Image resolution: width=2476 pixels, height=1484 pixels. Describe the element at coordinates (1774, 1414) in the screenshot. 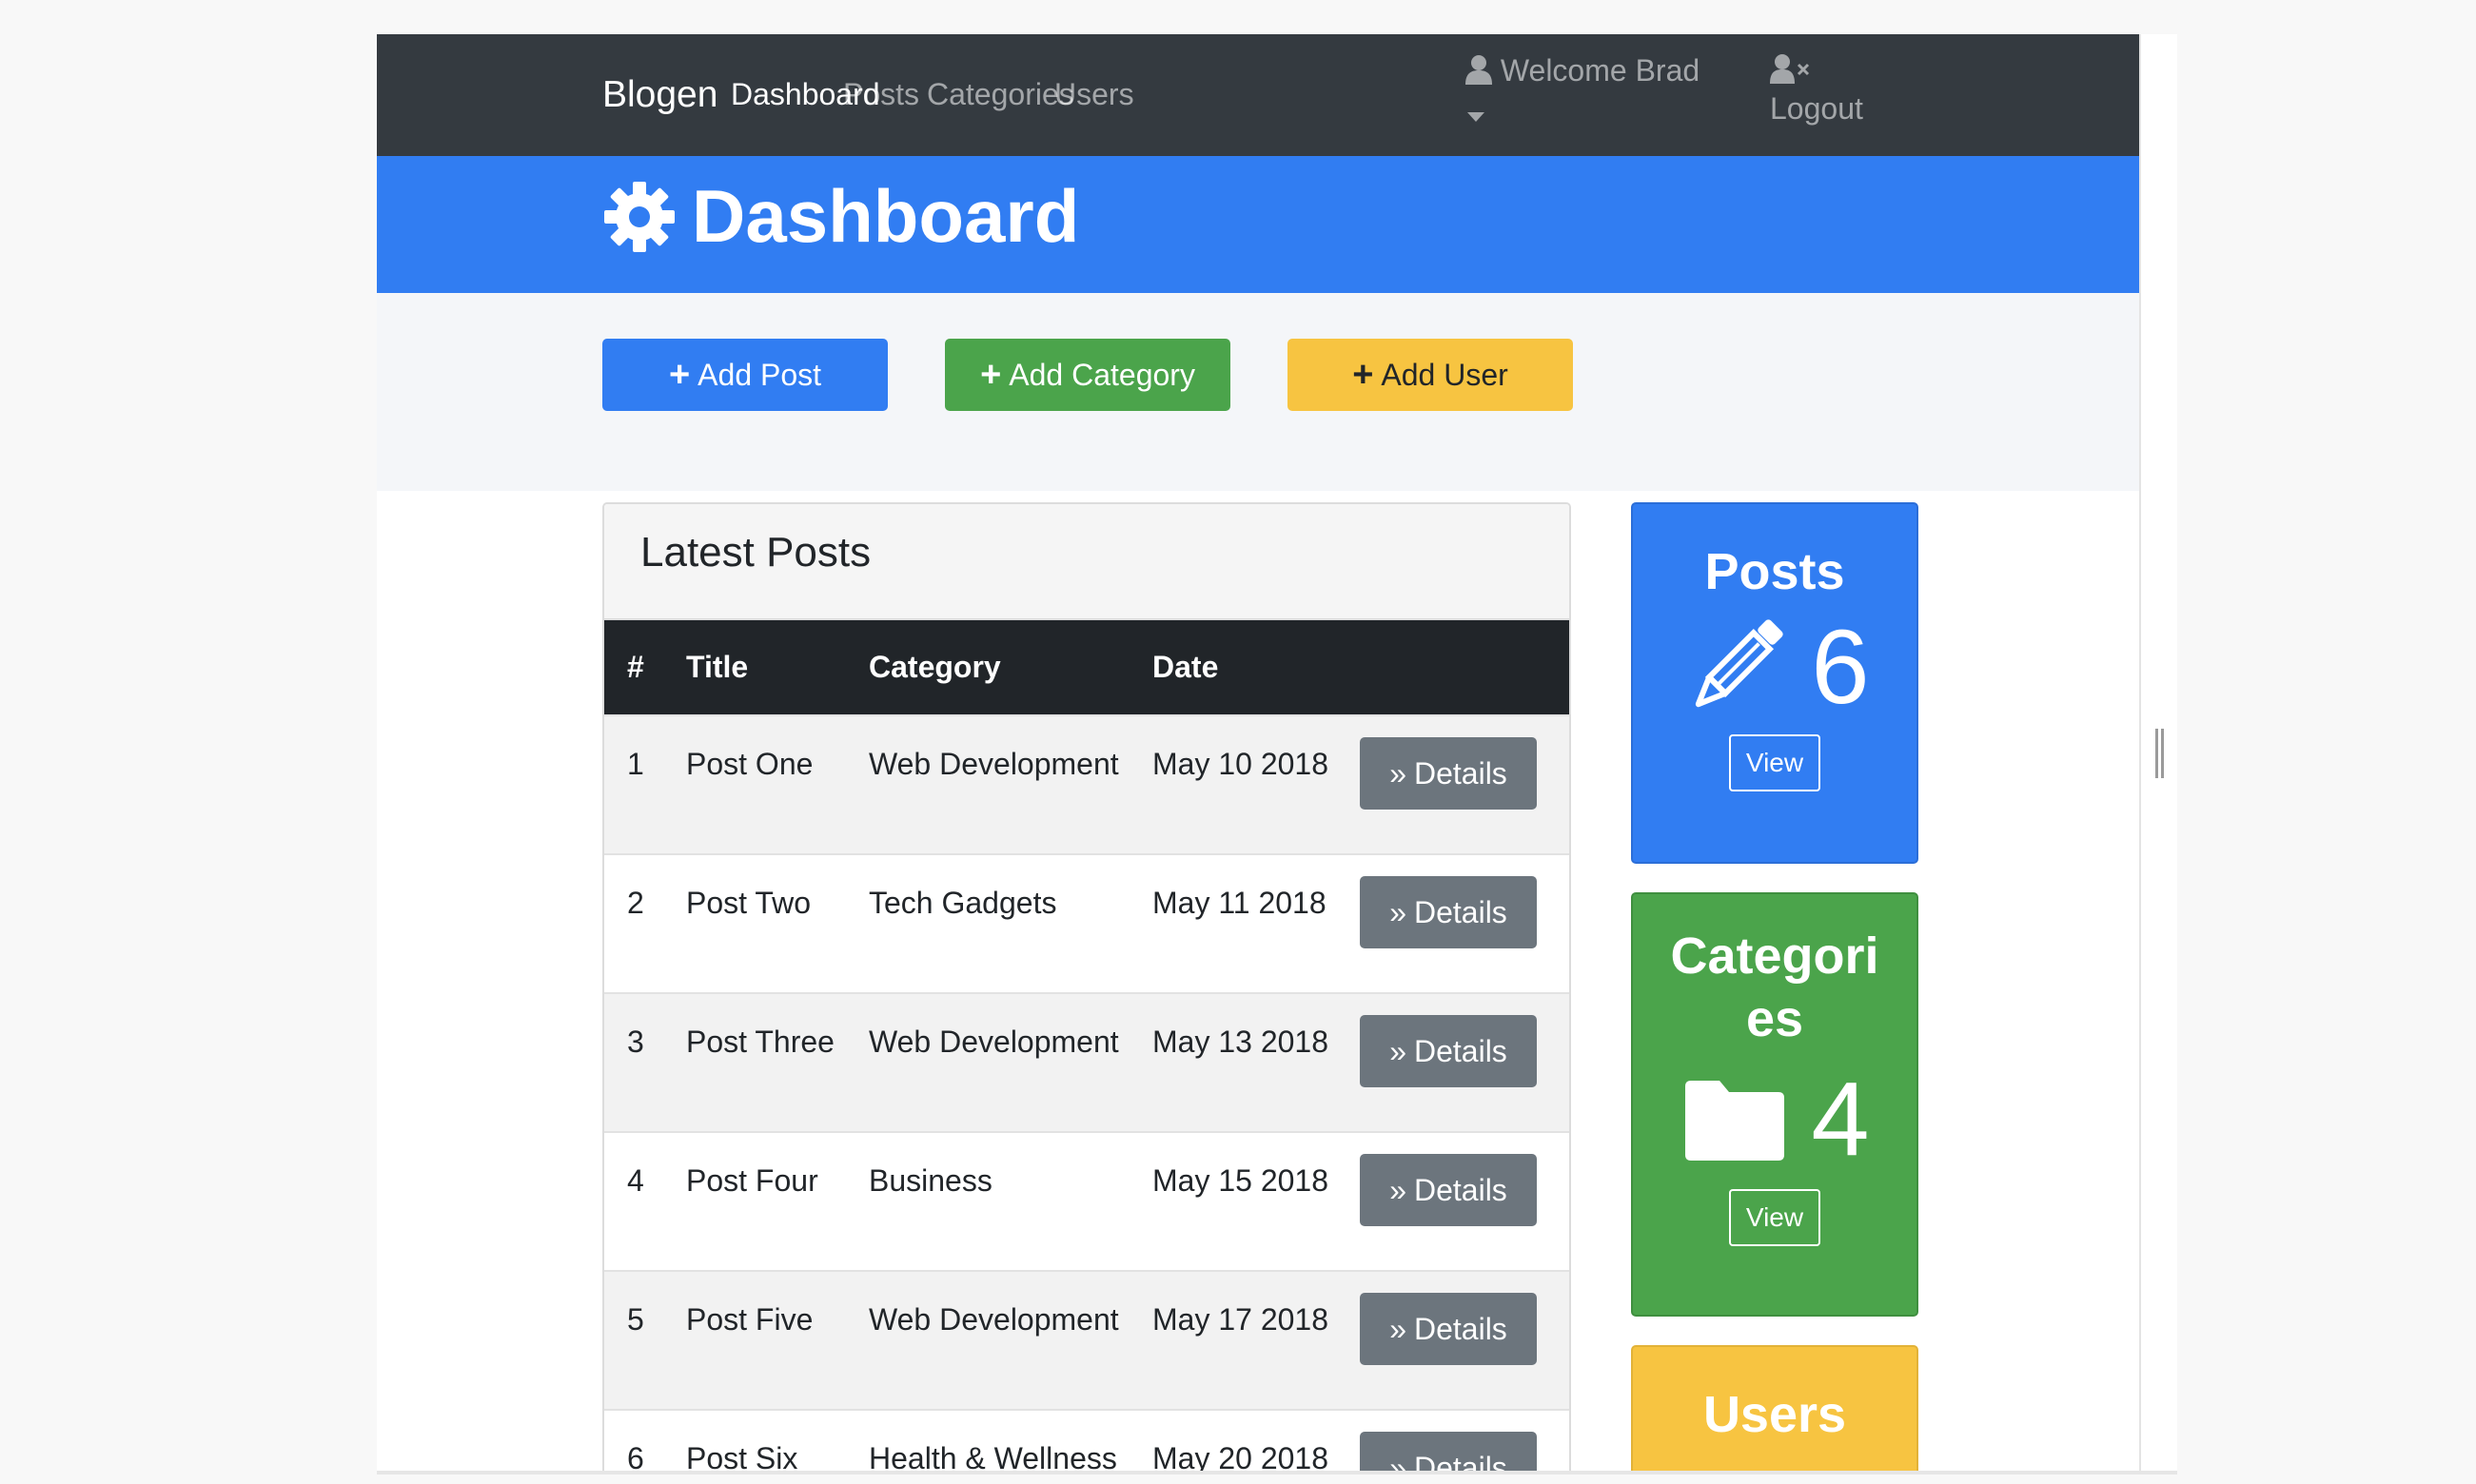

I see `users-stat-title: Users` at that location.